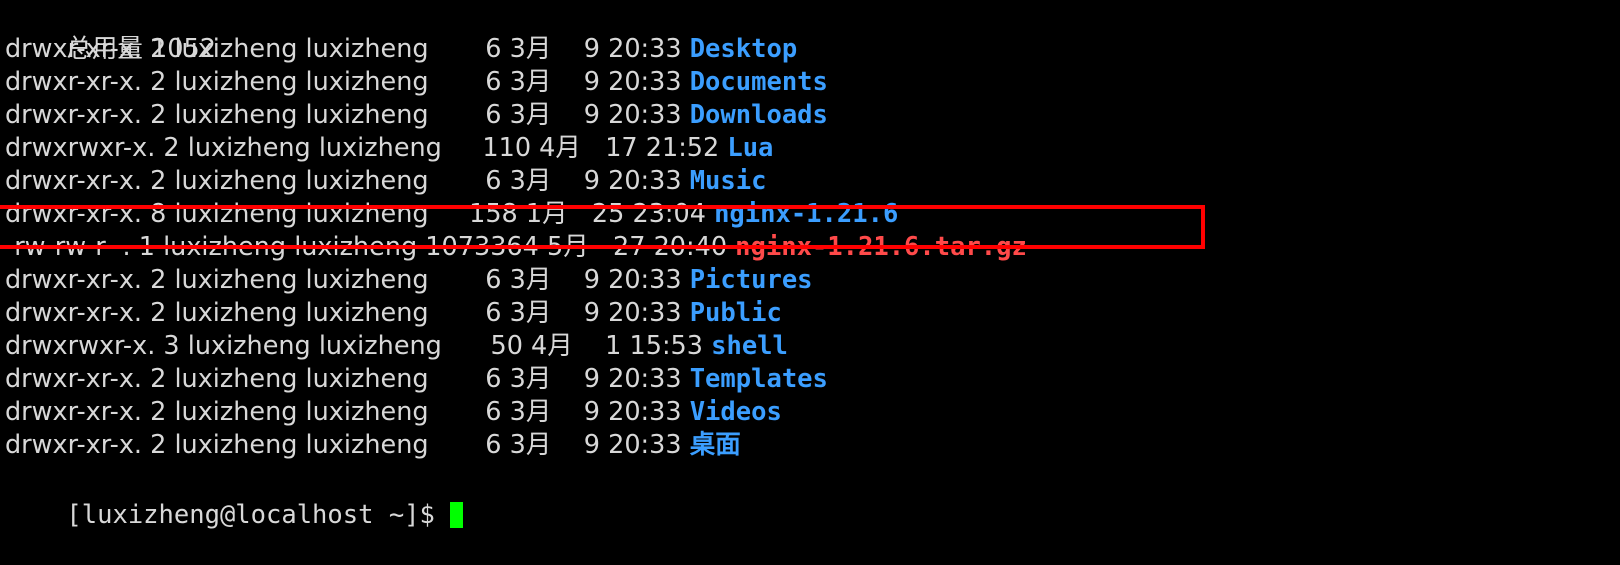 The width and height of the screenshot is (1620, 565). I want to click on listing-row-filename: nginx-1.21.6.tar.gz, so click(881, 247).